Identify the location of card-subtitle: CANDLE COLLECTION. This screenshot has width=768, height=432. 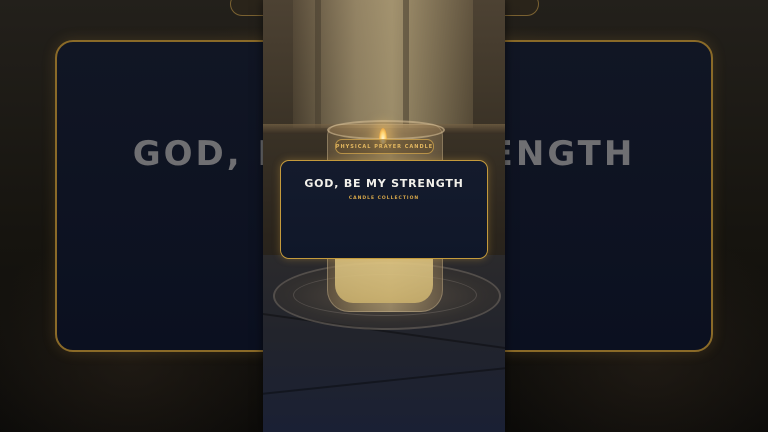
(384, 198).